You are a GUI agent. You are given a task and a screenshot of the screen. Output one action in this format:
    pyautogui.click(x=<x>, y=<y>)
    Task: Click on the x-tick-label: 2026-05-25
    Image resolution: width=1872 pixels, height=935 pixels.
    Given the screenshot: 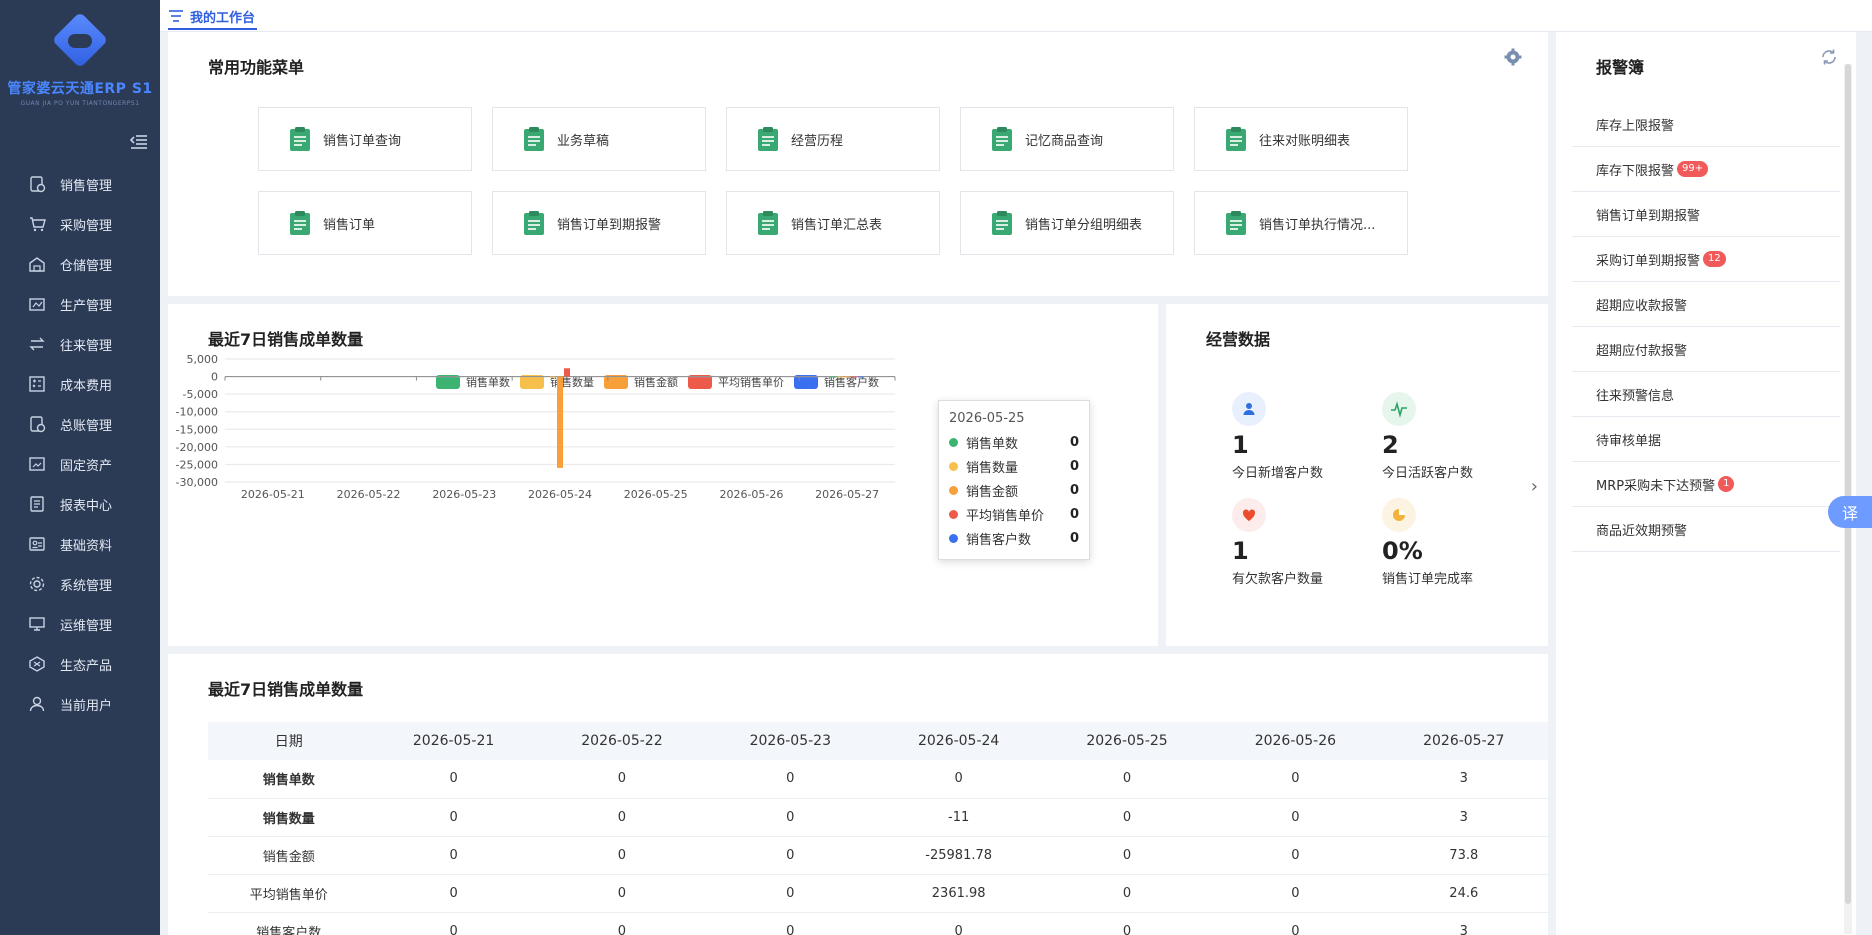 What is the action you would take?
    pyautogui.click(x=656, y=494)
    